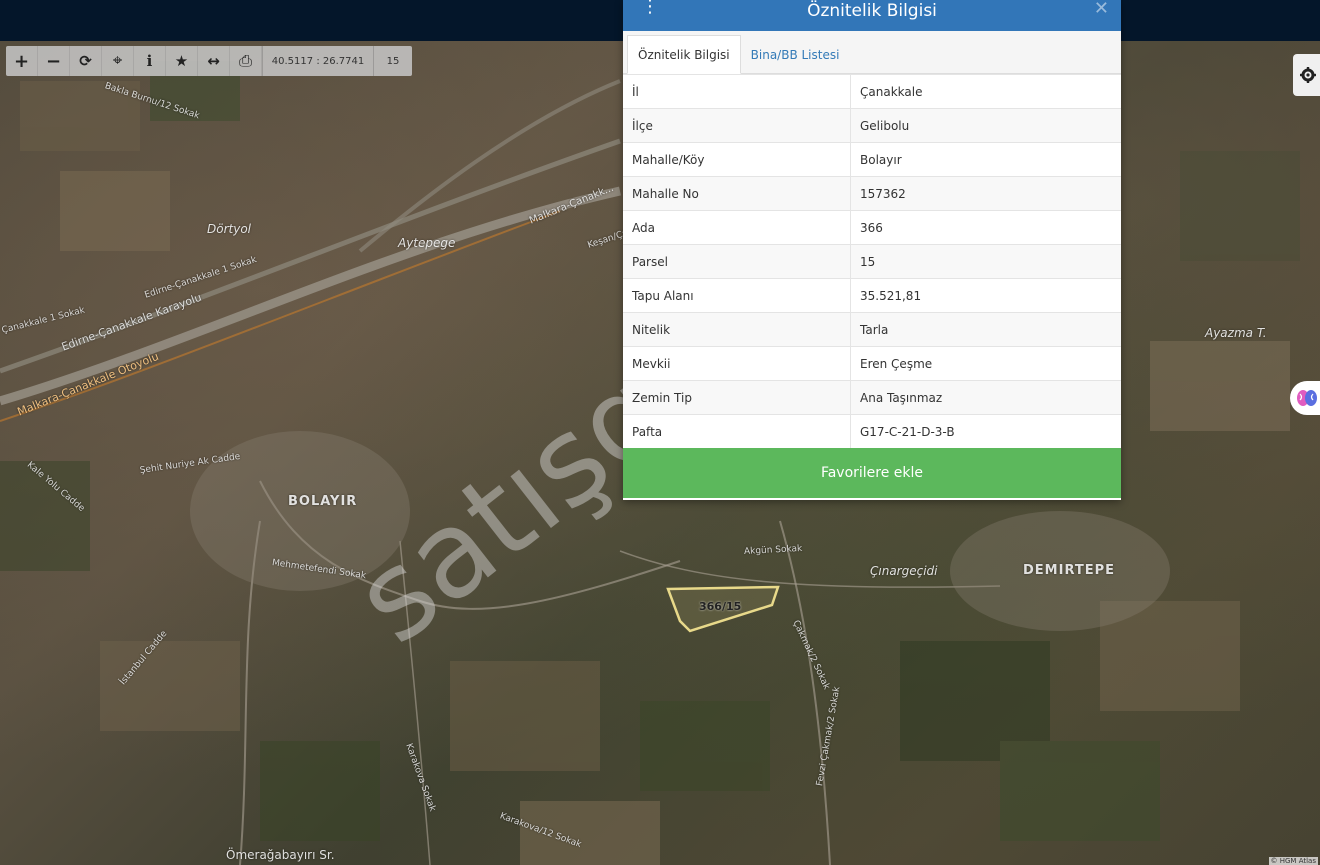 The image size is (1320, 865). I want to click on attribute-value: G17-C-21-D-3-B, so click(985, 431).